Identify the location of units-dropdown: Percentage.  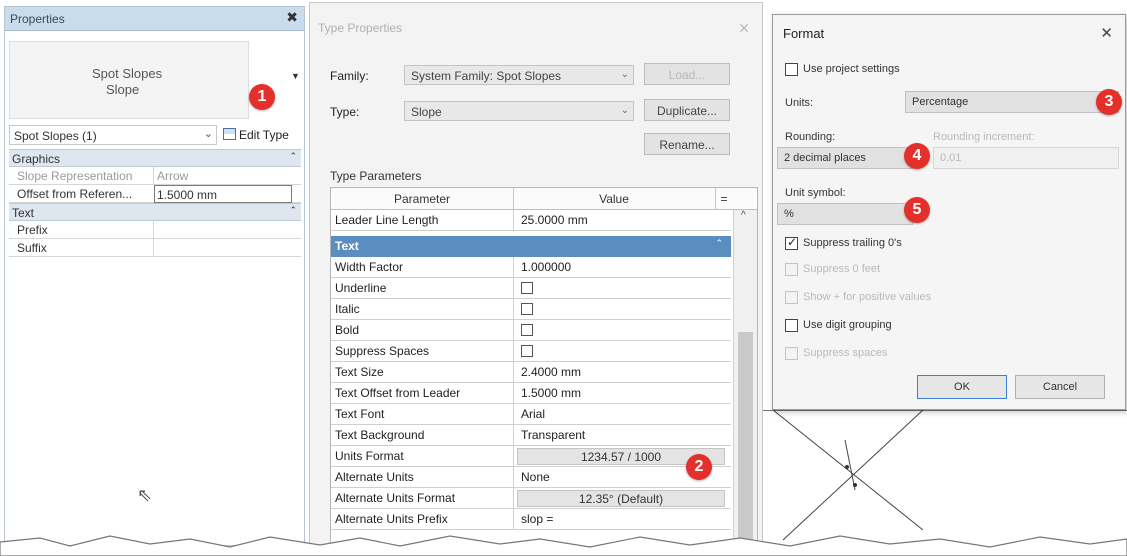
(1012, 102).